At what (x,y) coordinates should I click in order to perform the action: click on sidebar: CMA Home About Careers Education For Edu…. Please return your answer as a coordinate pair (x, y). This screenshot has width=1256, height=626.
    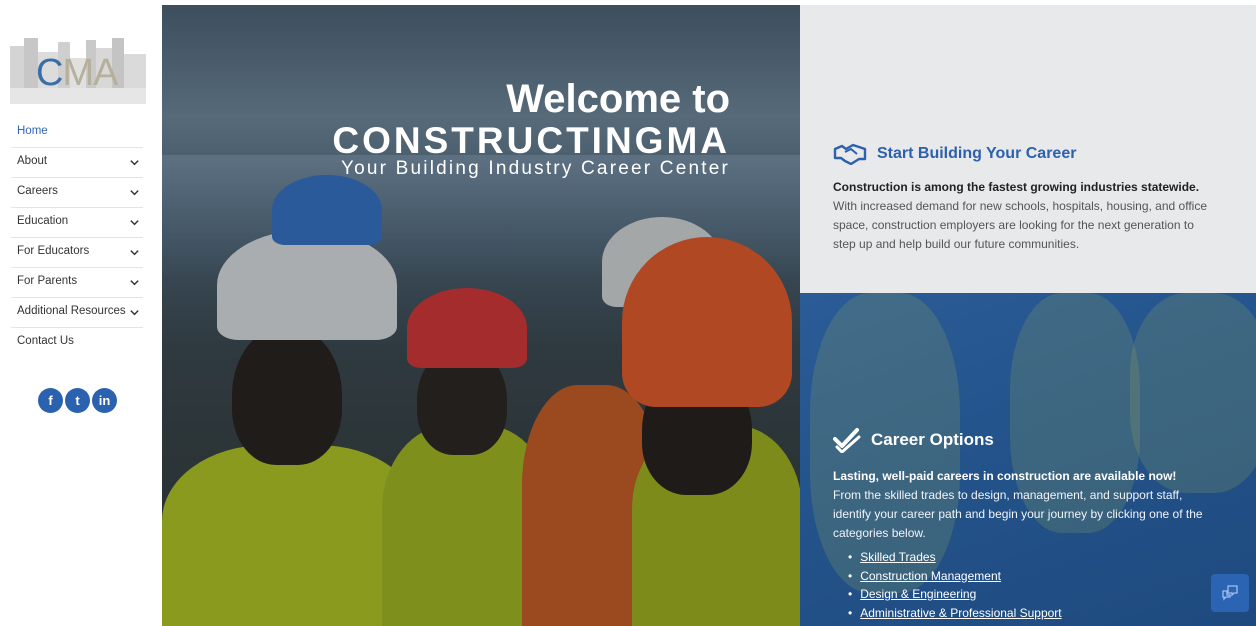
    Looking at the image, I should click on (81, 313).